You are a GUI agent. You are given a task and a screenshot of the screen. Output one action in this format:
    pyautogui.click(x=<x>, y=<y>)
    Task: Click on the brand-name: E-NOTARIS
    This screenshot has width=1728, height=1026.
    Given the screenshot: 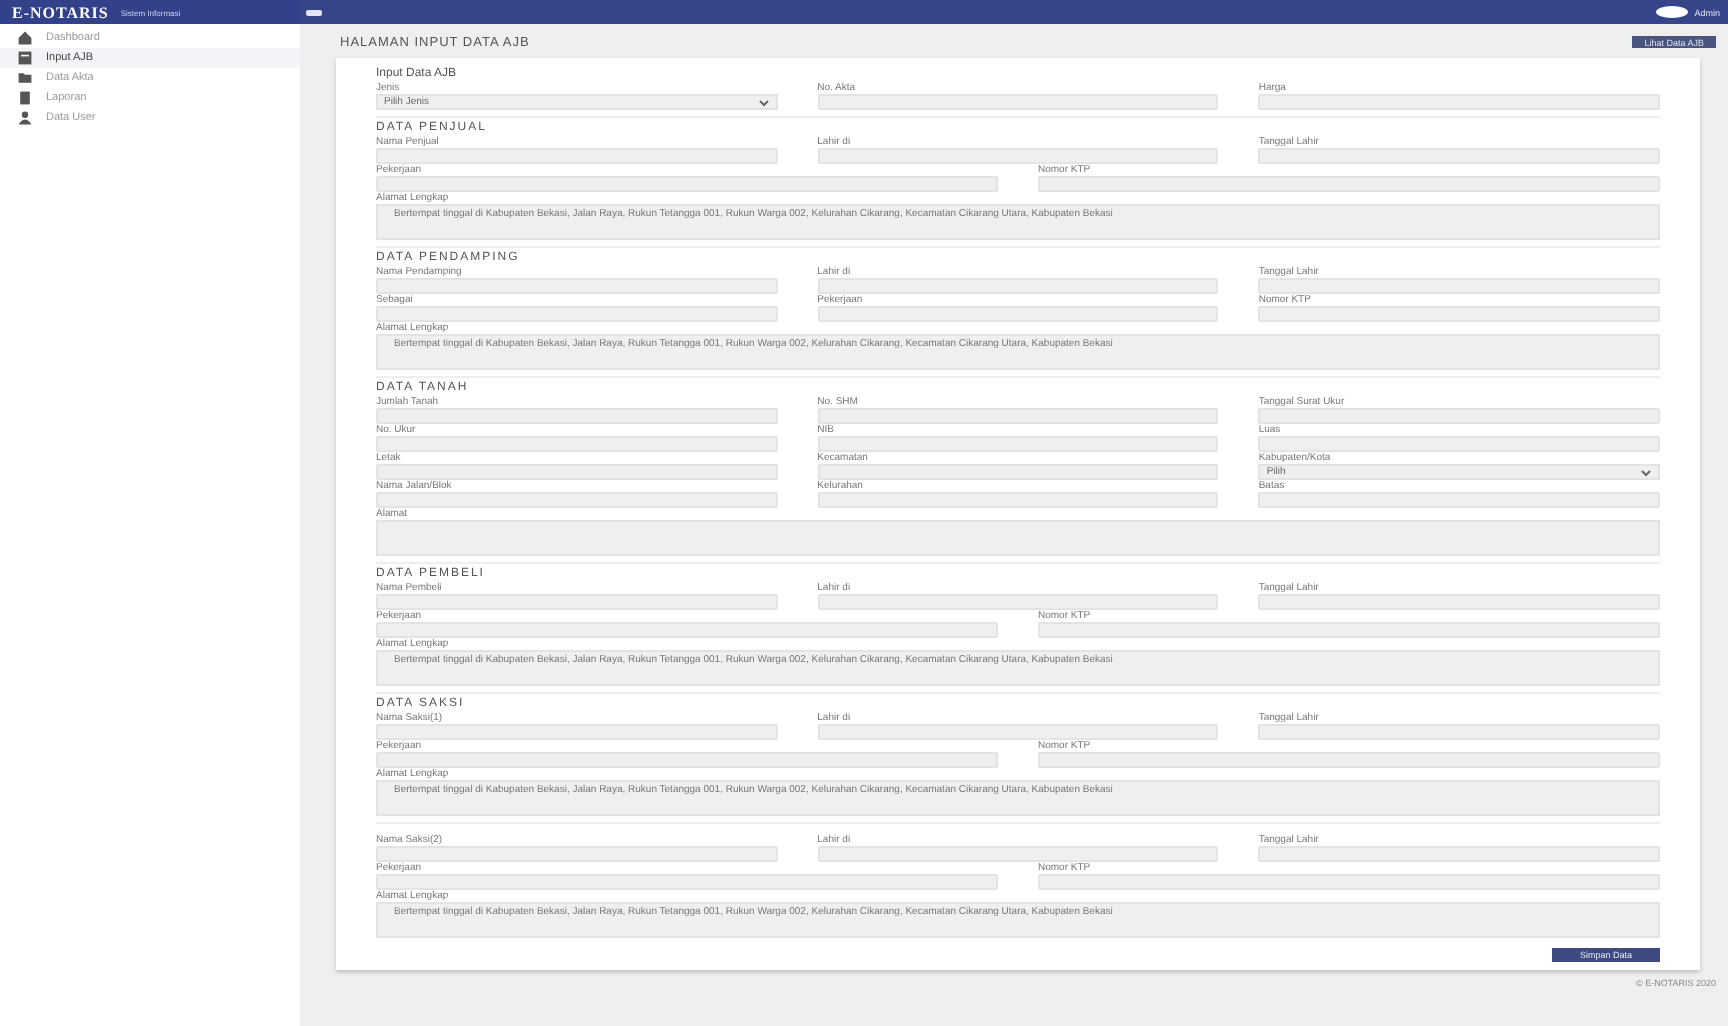 What is the action you would take?
    pyautogui.click(x=60, y=12)
    